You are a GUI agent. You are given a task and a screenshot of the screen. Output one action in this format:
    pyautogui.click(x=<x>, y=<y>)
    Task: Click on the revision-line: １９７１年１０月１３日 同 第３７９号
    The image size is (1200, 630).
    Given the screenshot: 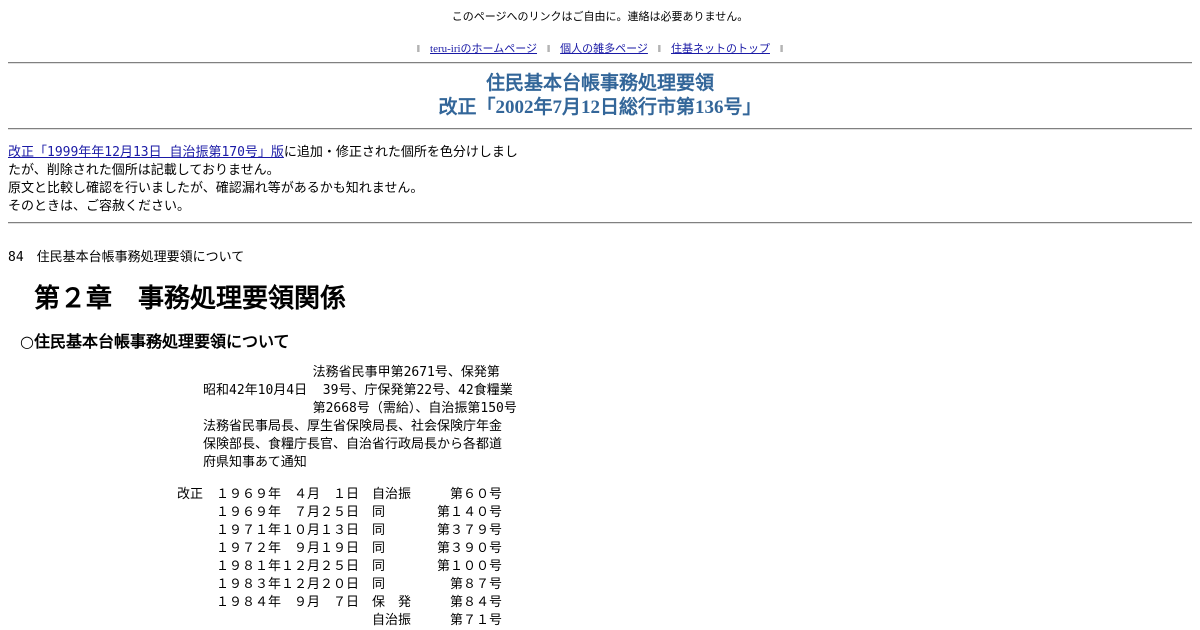 What is the action you would take?
    pyautogui.click(x=340, y=530)
    